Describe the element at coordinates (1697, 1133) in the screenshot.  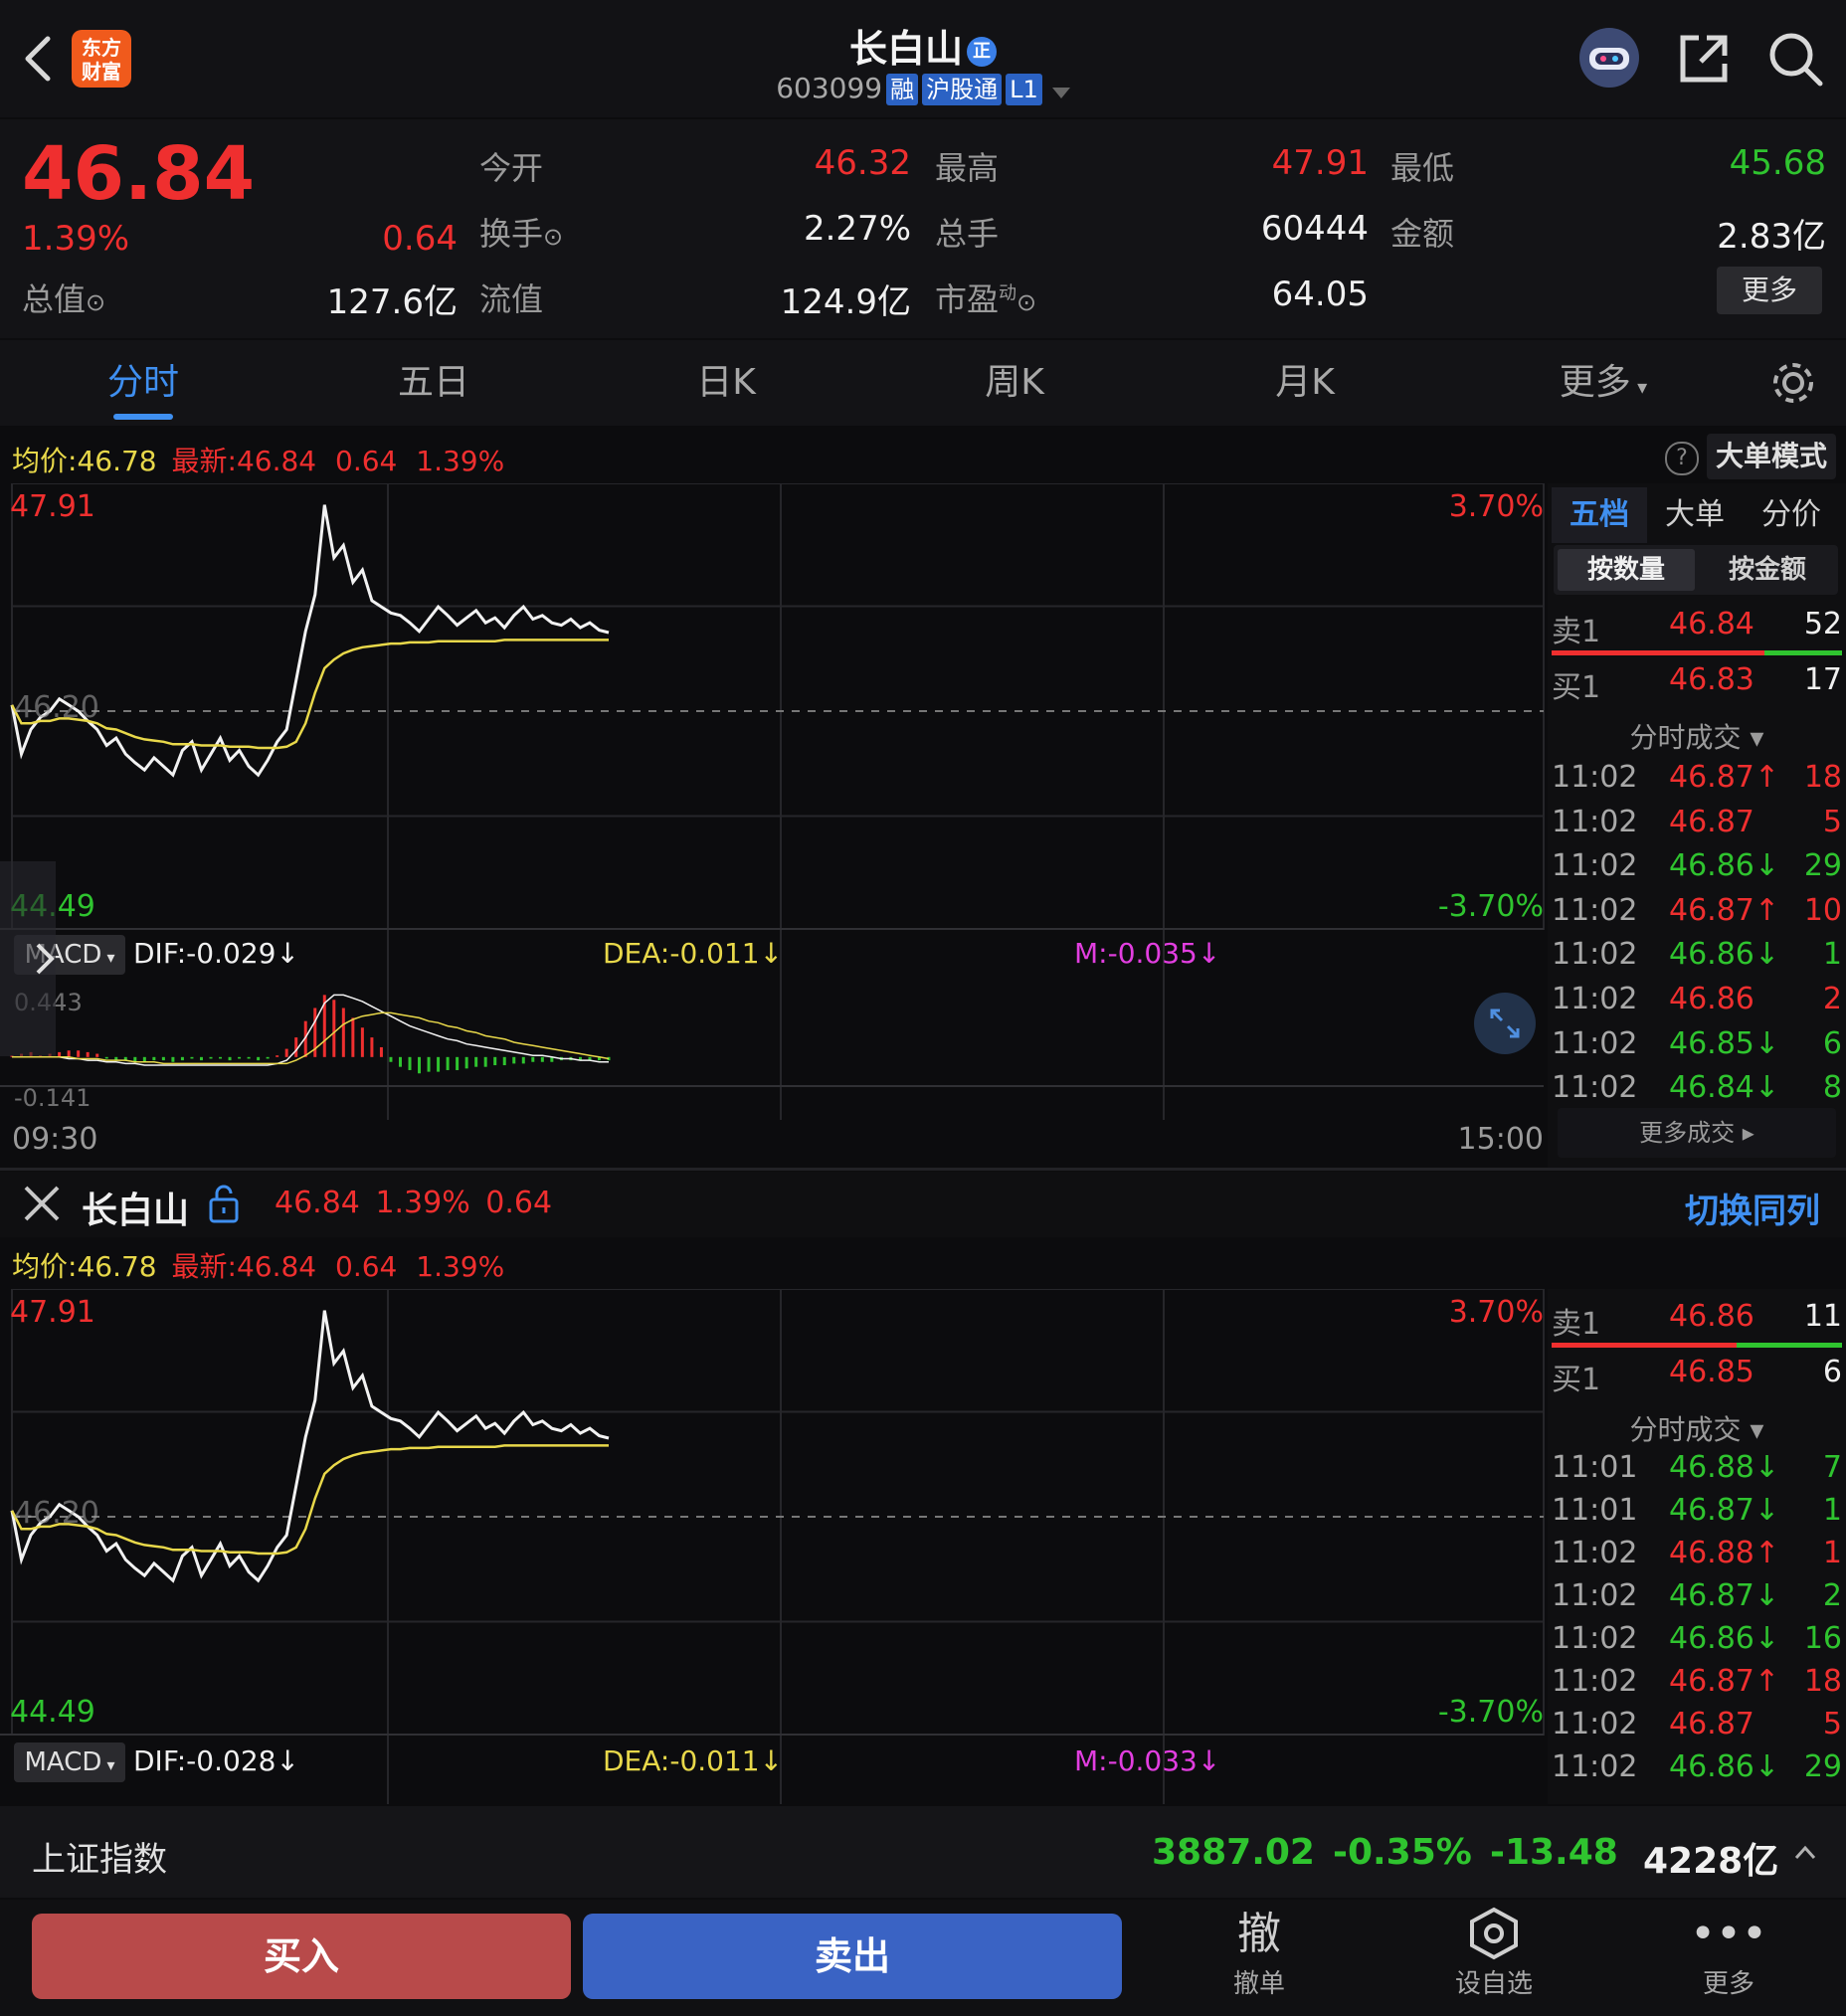
I see `more-trades-button: 更多成交 ▸` at that location.